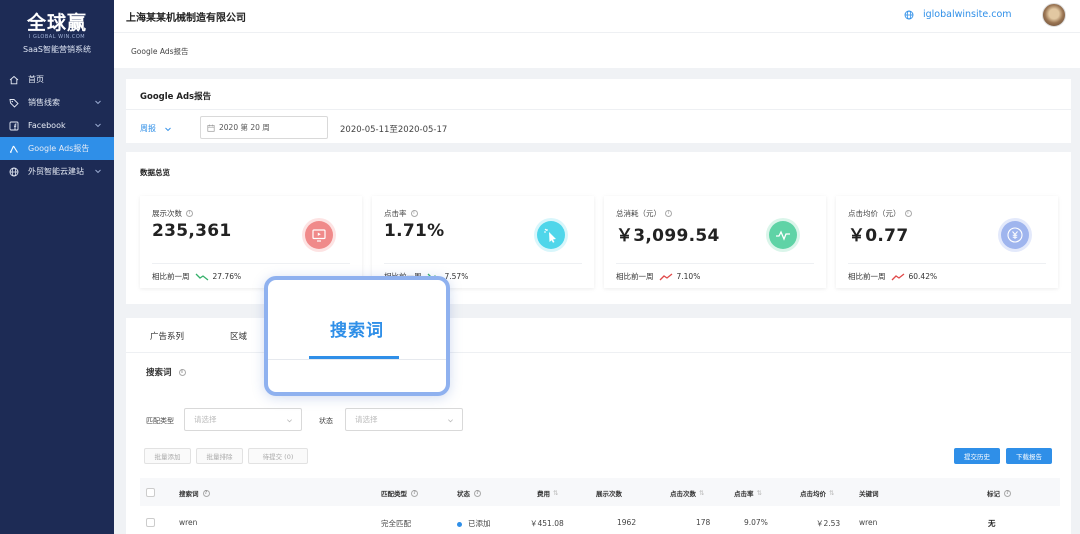 The image size is (1080, 534). I want to click on compare-value: 60.42%, so click(923, 276).